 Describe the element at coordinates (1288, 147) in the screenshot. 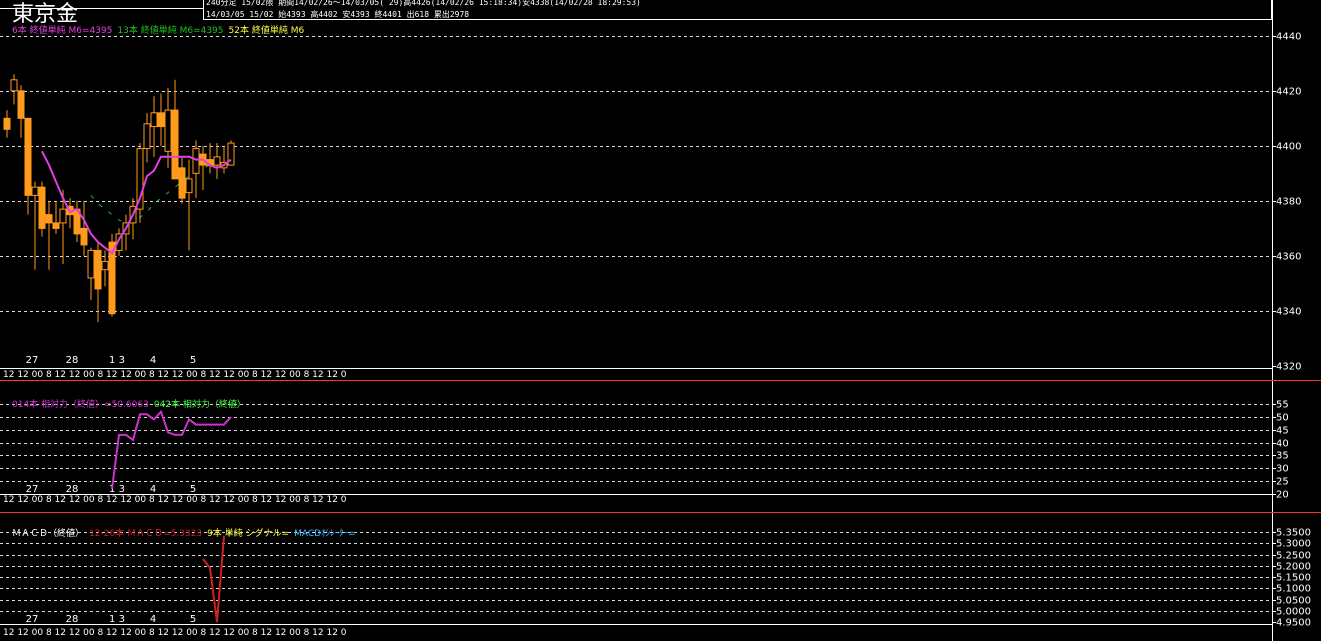

I see `y-tick-label: 4400` at that location.